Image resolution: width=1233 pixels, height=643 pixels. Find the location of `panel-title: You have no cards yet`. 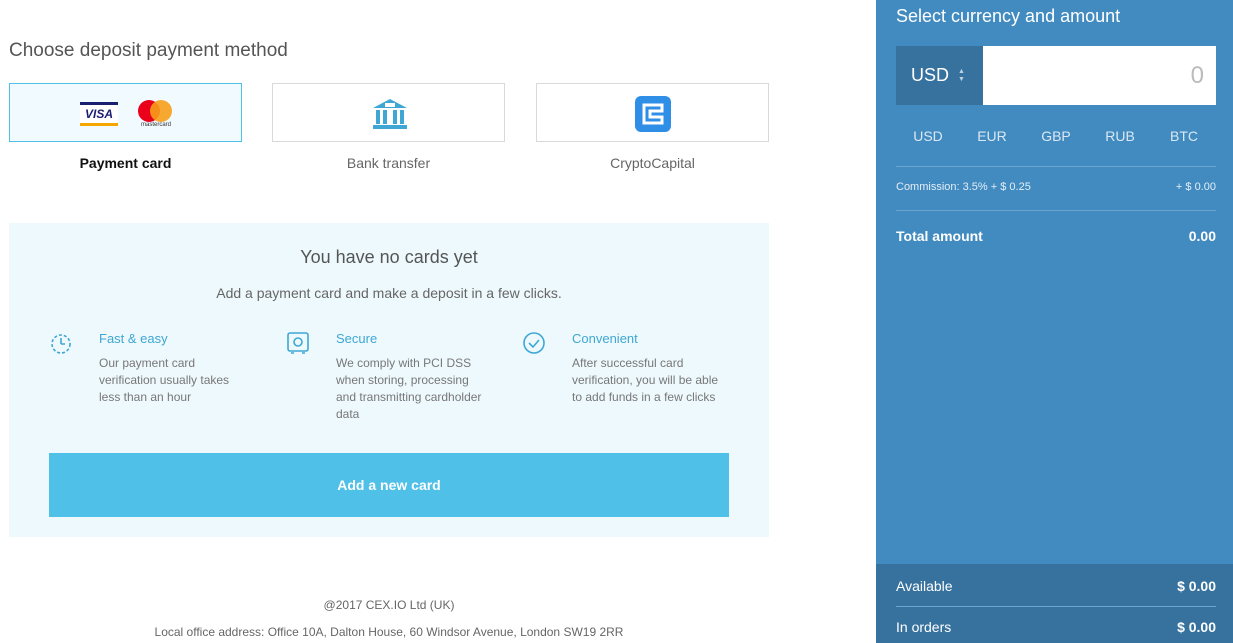

panel-title: You have no cards yet is located at coordinates (389, 257).